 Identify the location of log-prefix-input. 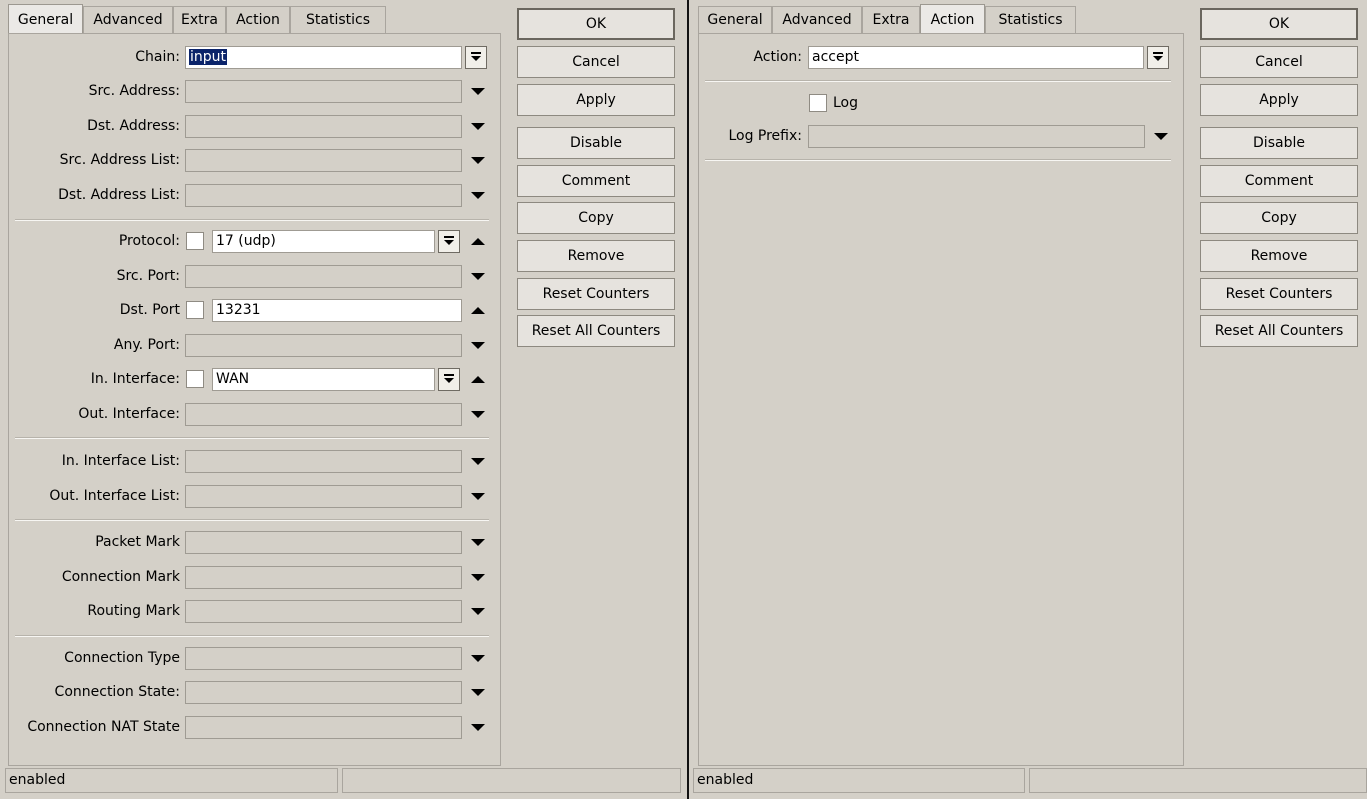
(976, 136).